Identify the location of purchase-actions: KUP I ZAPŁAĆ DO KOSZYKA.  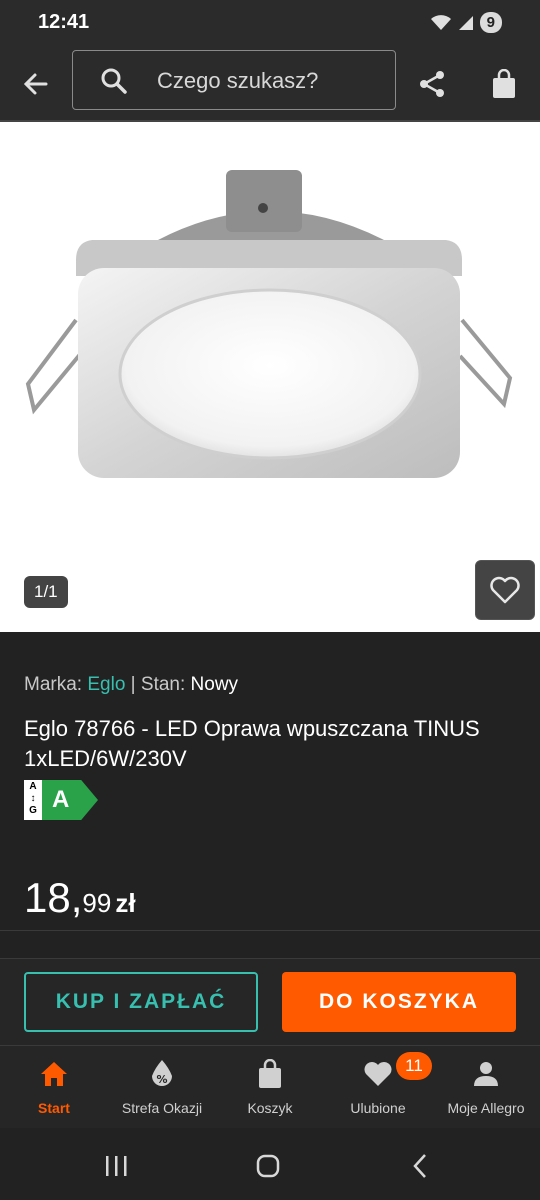
(270, 1002).